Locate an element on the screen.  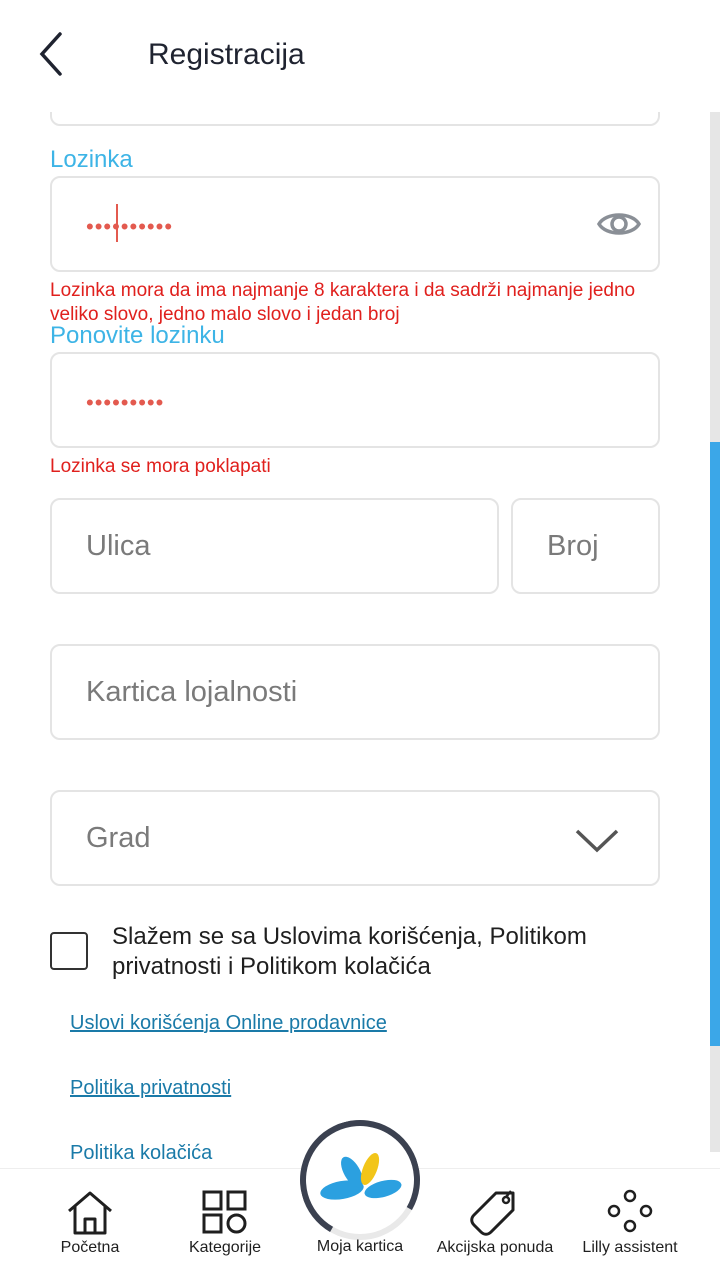
privacy-link: Politika privatnosti is located at coordinates (150, 1088).